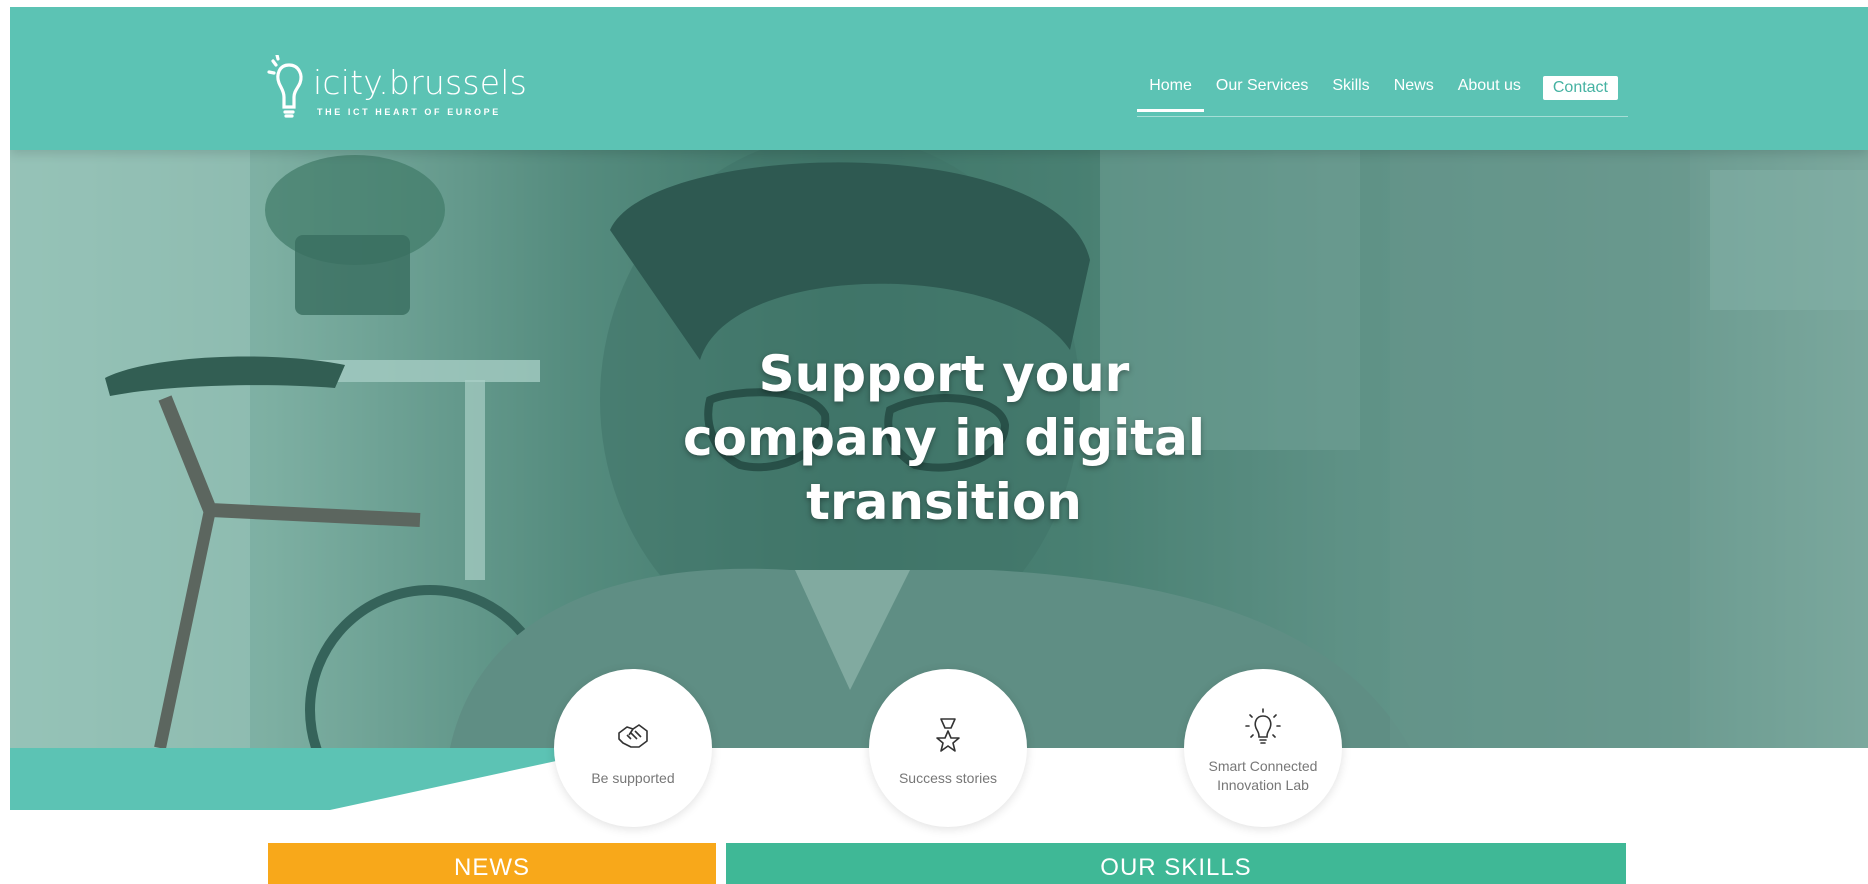 Image resolution: width=1868 pixels, height=884 pixels. What do you see at coordinates (1263, 776) in the screenshot?
I see `feature-label: Smart Connected Innovation Lab` at bounding box center [1263, 776].